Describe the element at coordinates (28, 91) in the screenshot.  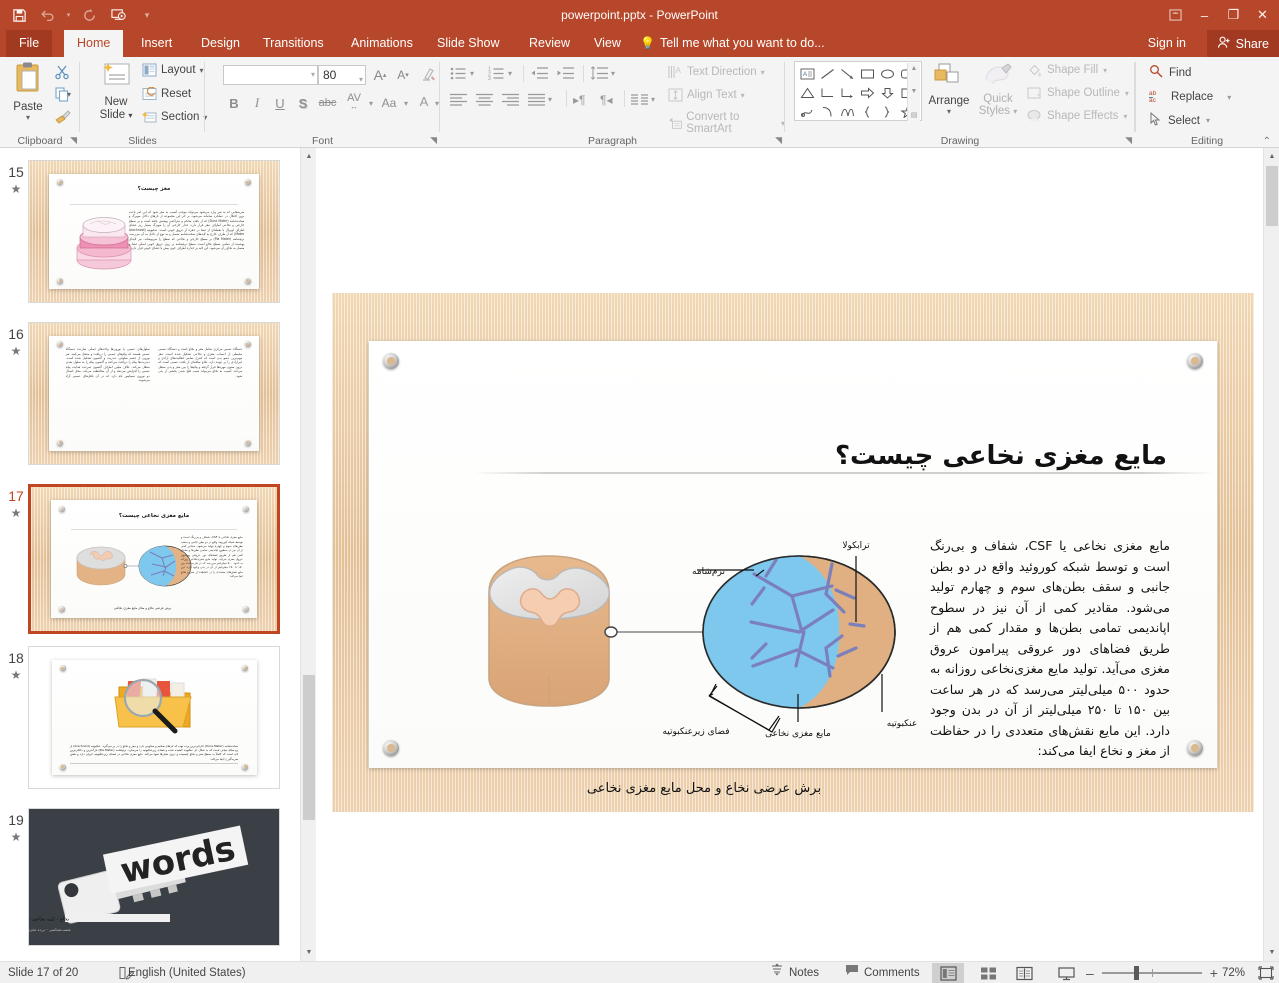
I see `paste-button: Paste ▾` at that location.